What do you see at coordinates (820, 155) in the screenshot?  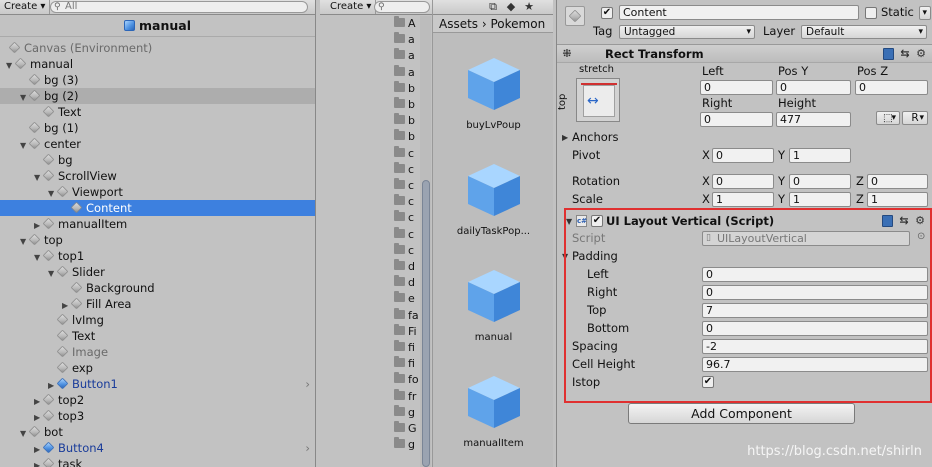 I see `pivot-y-field: 1` at bounding box center [820, 155].